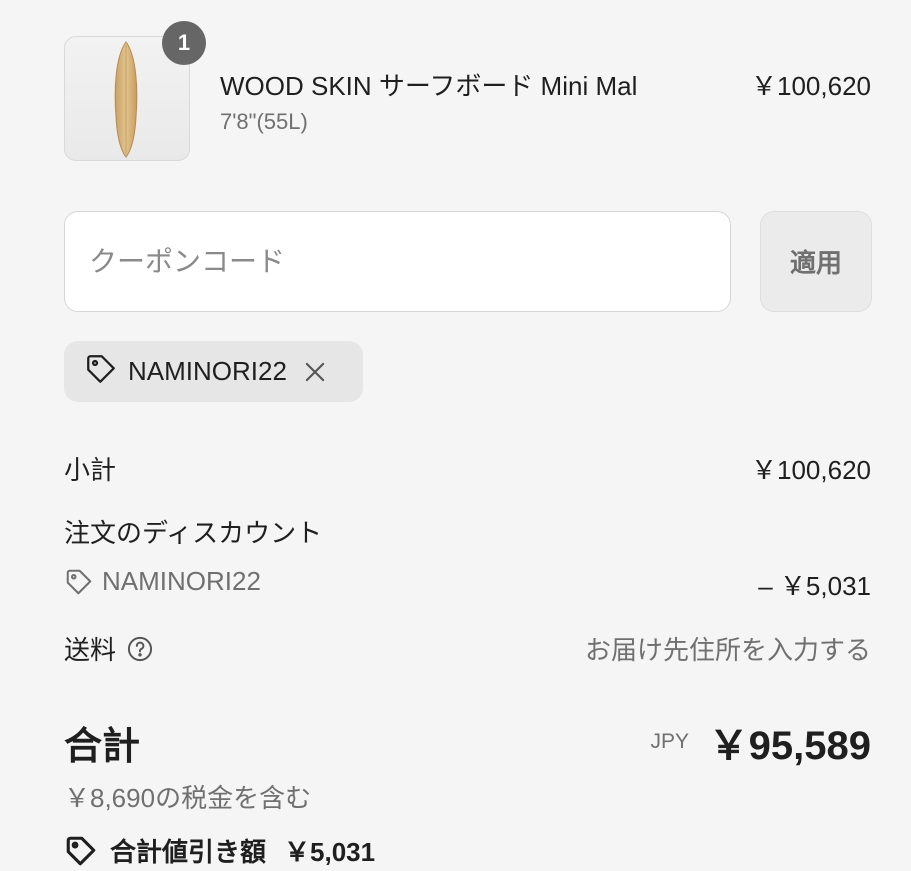  What do you see at coordinates (727, 650) in the screenshot?
I see `shipping-value: お届け先住所を入力する` at bounding box center [727, 650].